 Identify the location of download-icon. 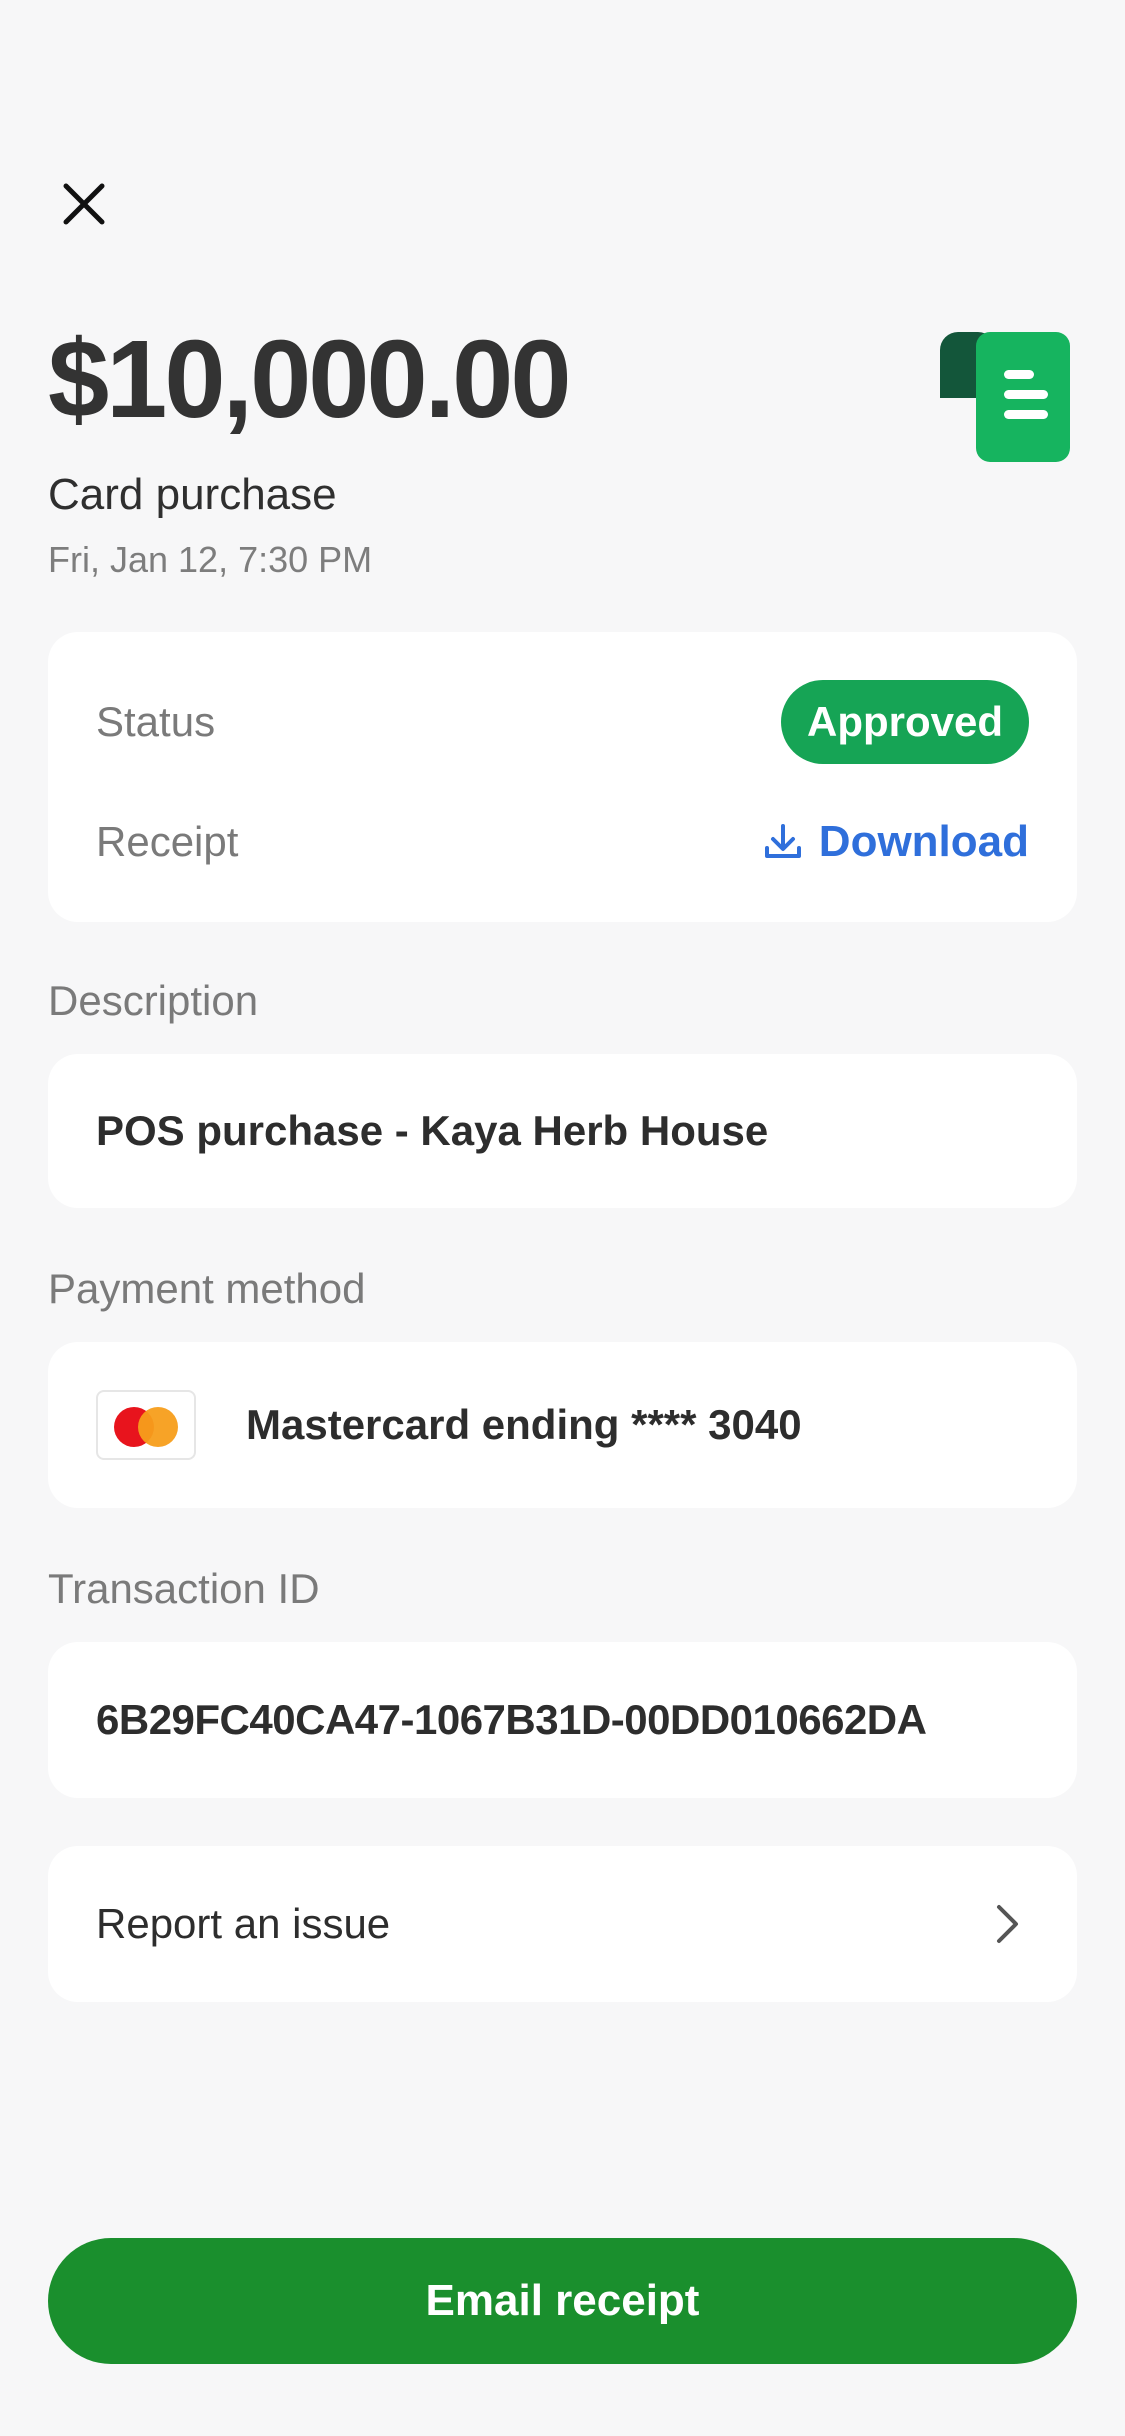
(782, 841).